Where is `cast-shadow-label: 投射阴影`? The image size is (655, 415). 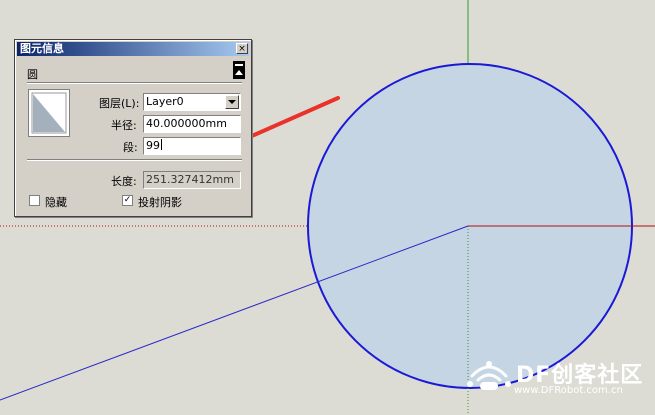 cast-shadow-label: 投射阴影 is located at coordinates (160, 202).